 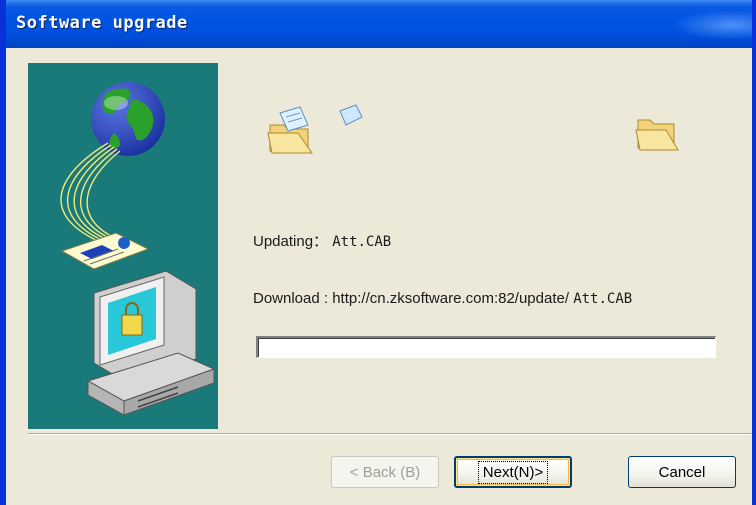 I want to click on copy-animation, so click(x=315, y=129).